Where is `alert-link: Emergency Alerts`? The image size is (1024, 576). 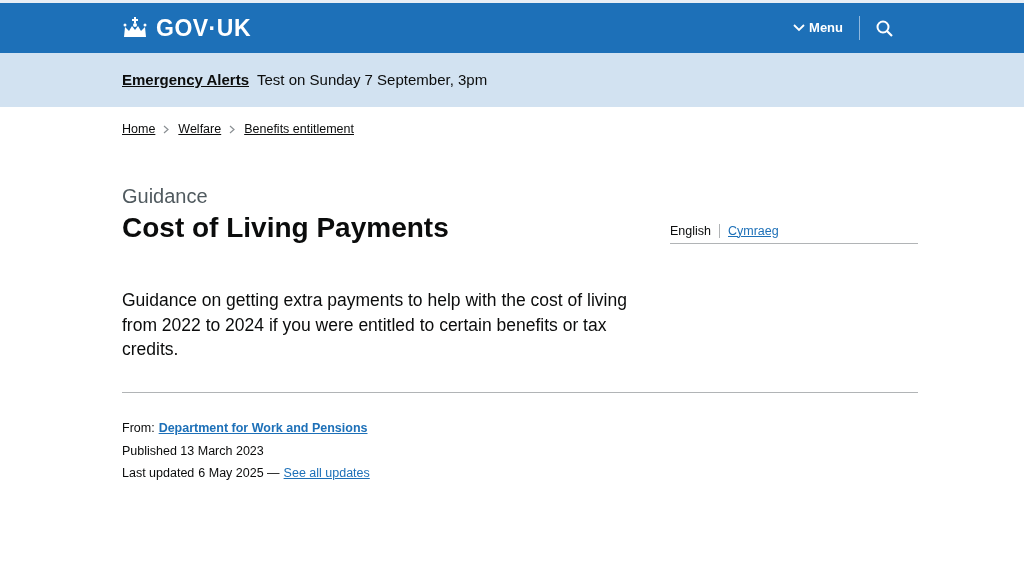
alert-link: Emergency Alerts is located at coordinates (185, 80).